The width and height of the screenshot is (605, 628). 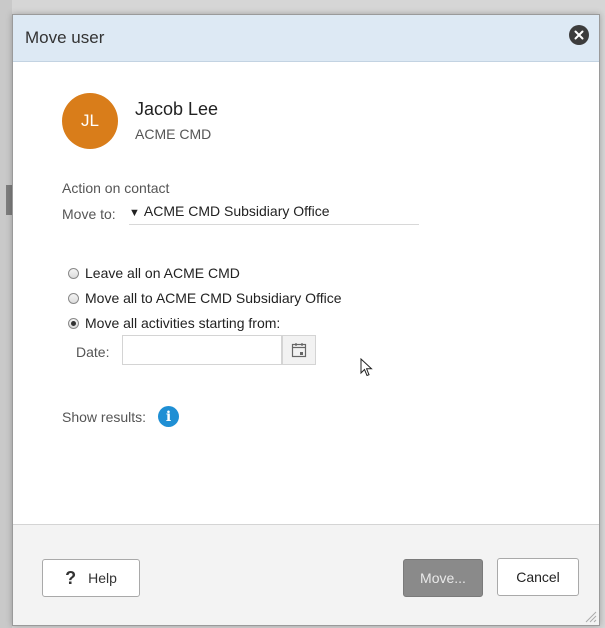 I want to click on move-to-label: Move to:, so click(x=89, y=214).